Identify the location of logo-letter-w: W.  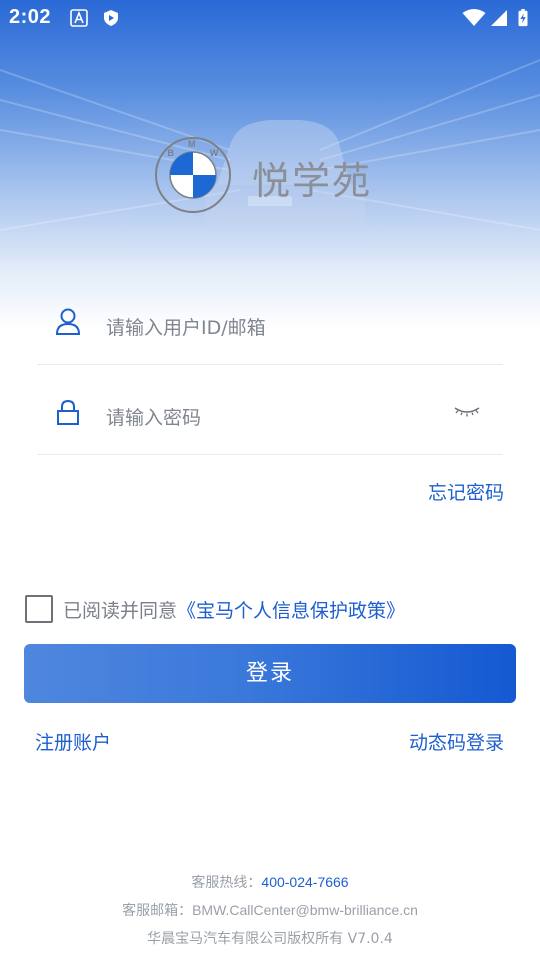
(214, 153).